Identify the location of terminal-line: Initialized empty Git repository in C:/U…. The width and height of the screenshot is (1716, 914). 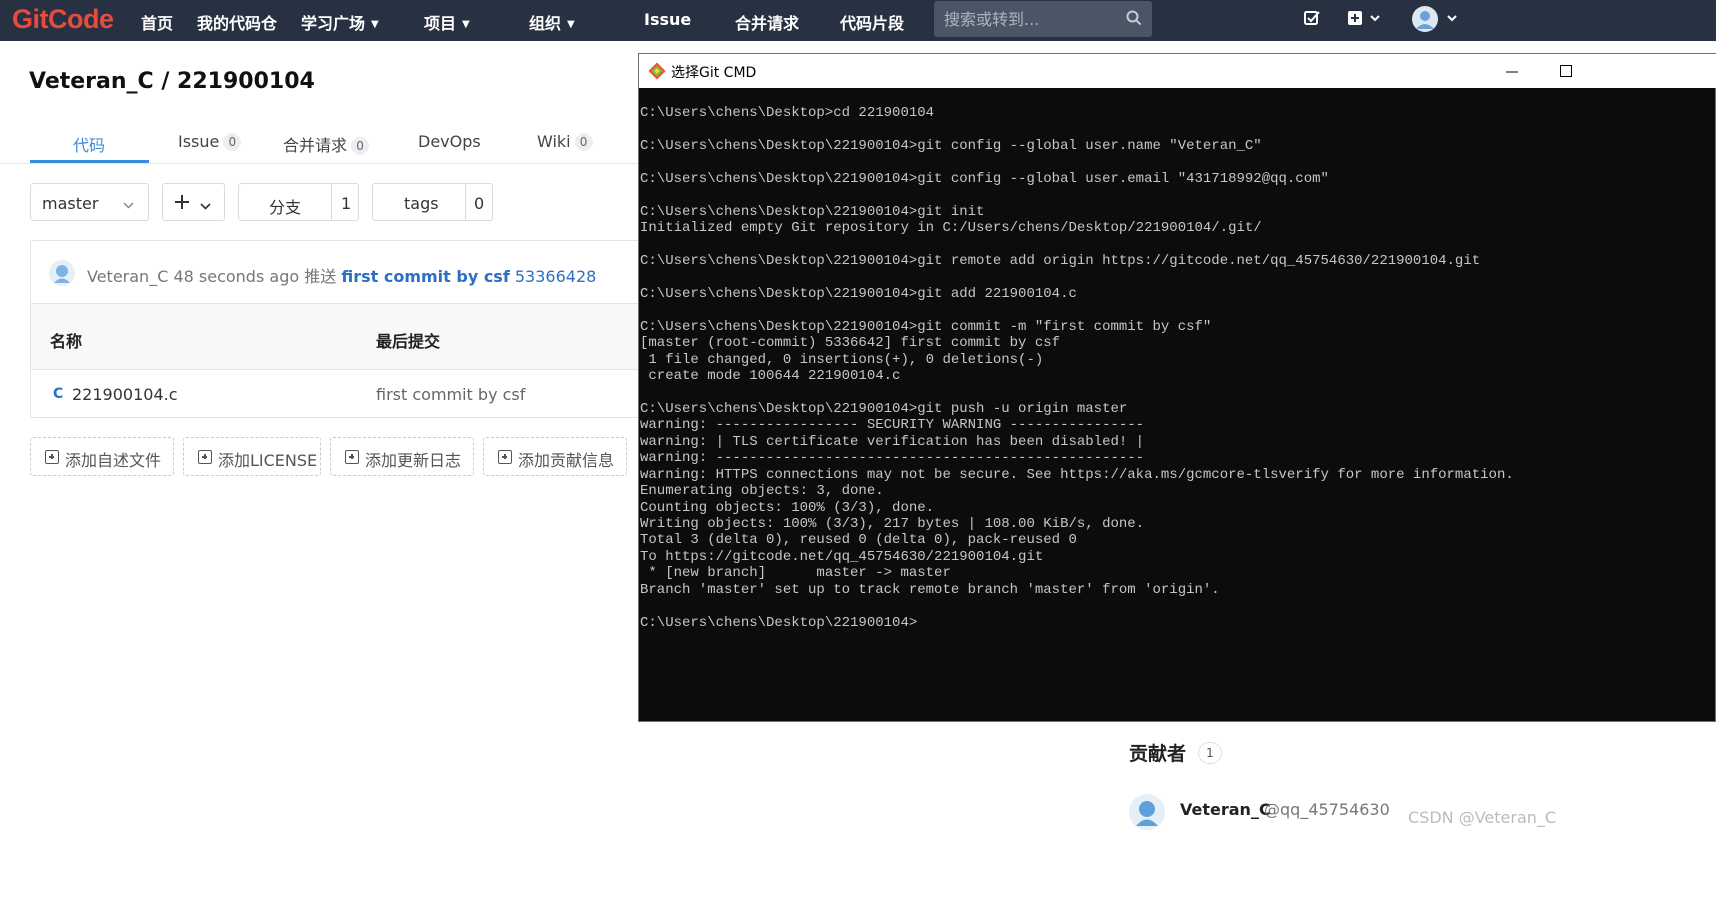
(951, 228).